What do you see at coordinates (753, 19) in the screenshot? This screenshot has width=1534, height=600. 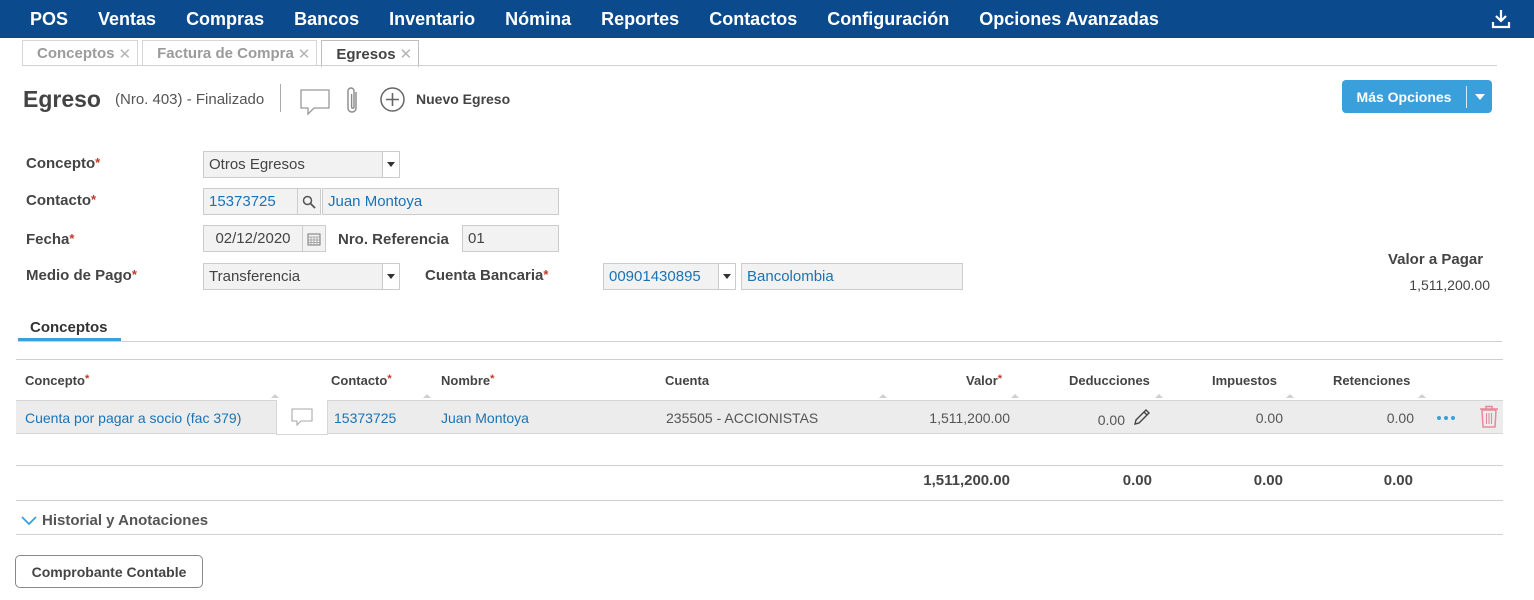 I see `nav-contactos: Contactos` at bounding box center [753, 19].